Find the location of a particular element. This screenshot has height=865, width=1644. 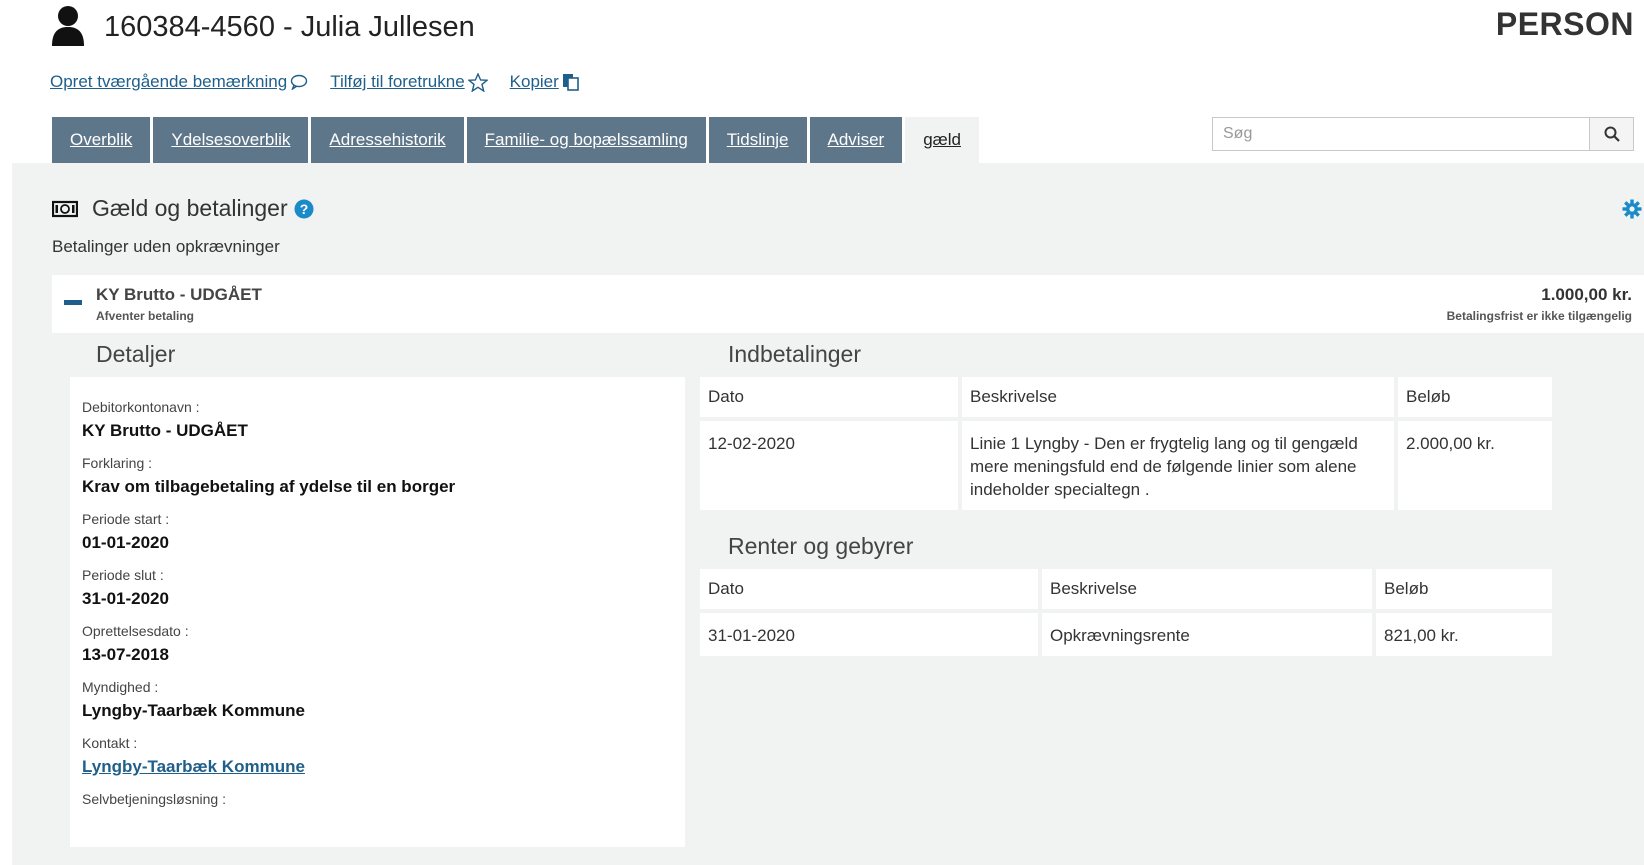

money-icon is located at coordinates (65, 208).